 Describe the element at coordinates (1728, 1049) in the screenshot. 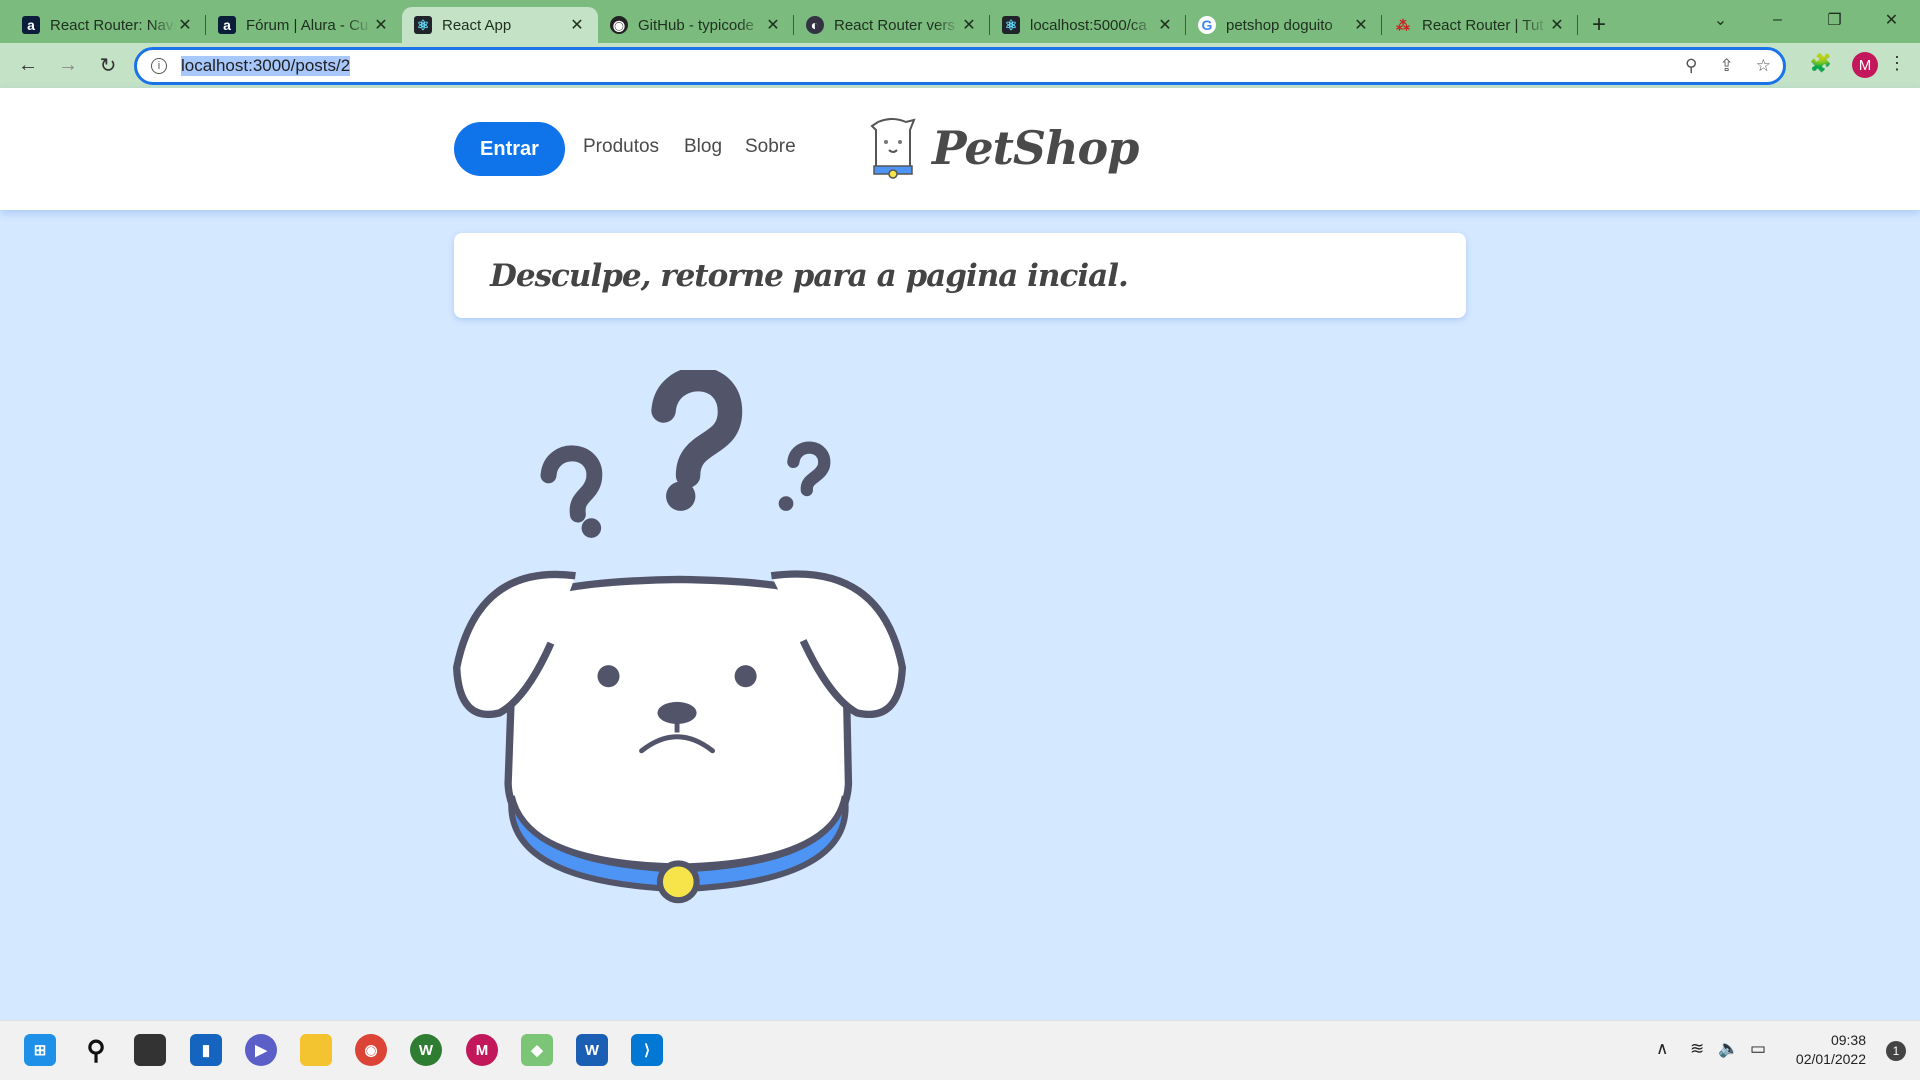

I see `volume-icon: 🔈` at that location.